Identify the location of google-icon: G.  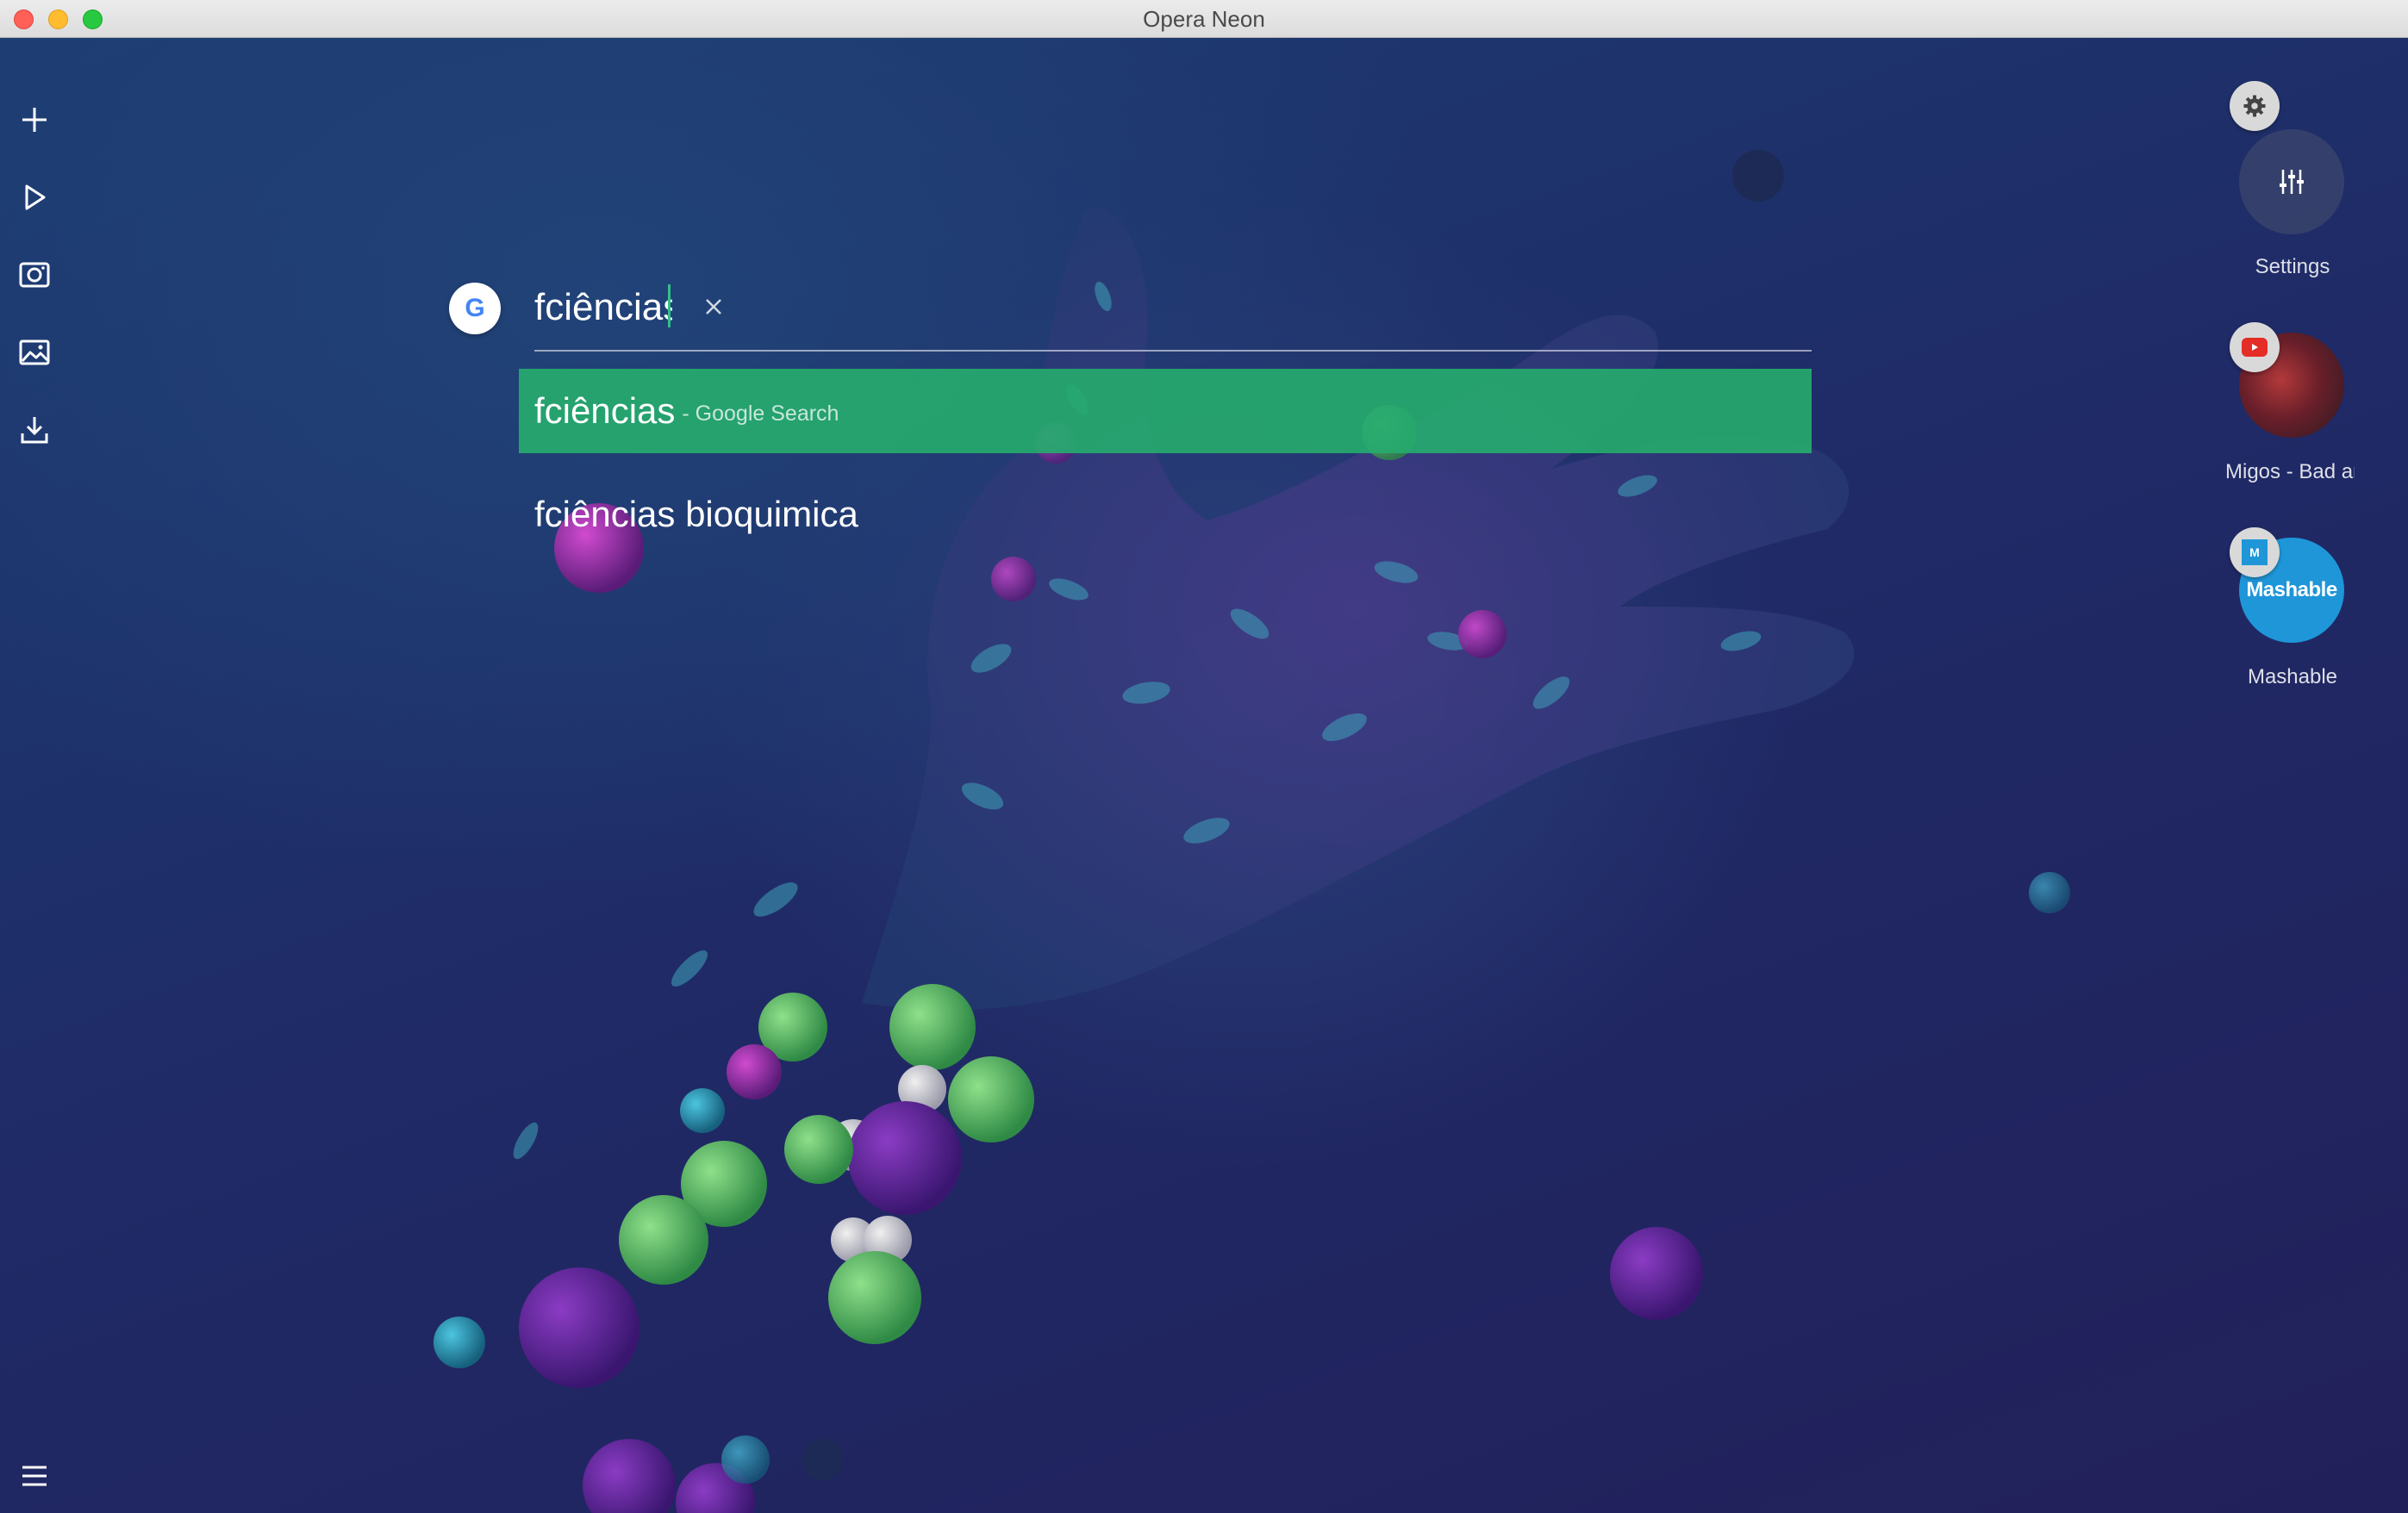
(475, 308).